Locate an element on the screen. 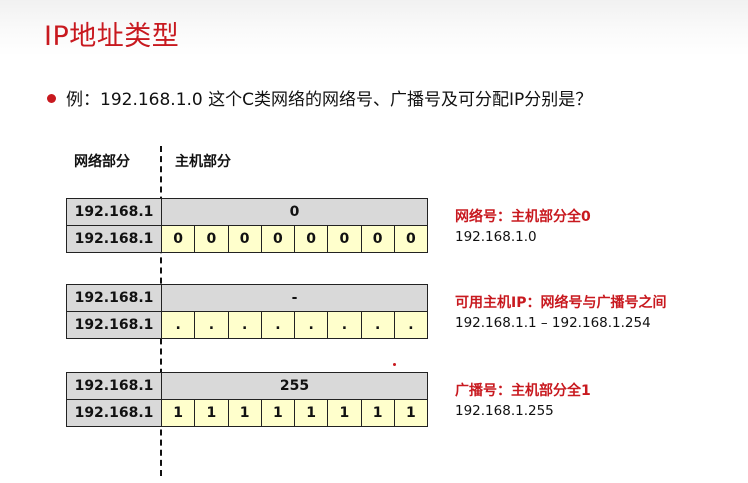  broadcast-address-table: 192.168.1 255 192.168.1 1 1 1 1 1 1 1 1 is located at coordinates (247, 399).